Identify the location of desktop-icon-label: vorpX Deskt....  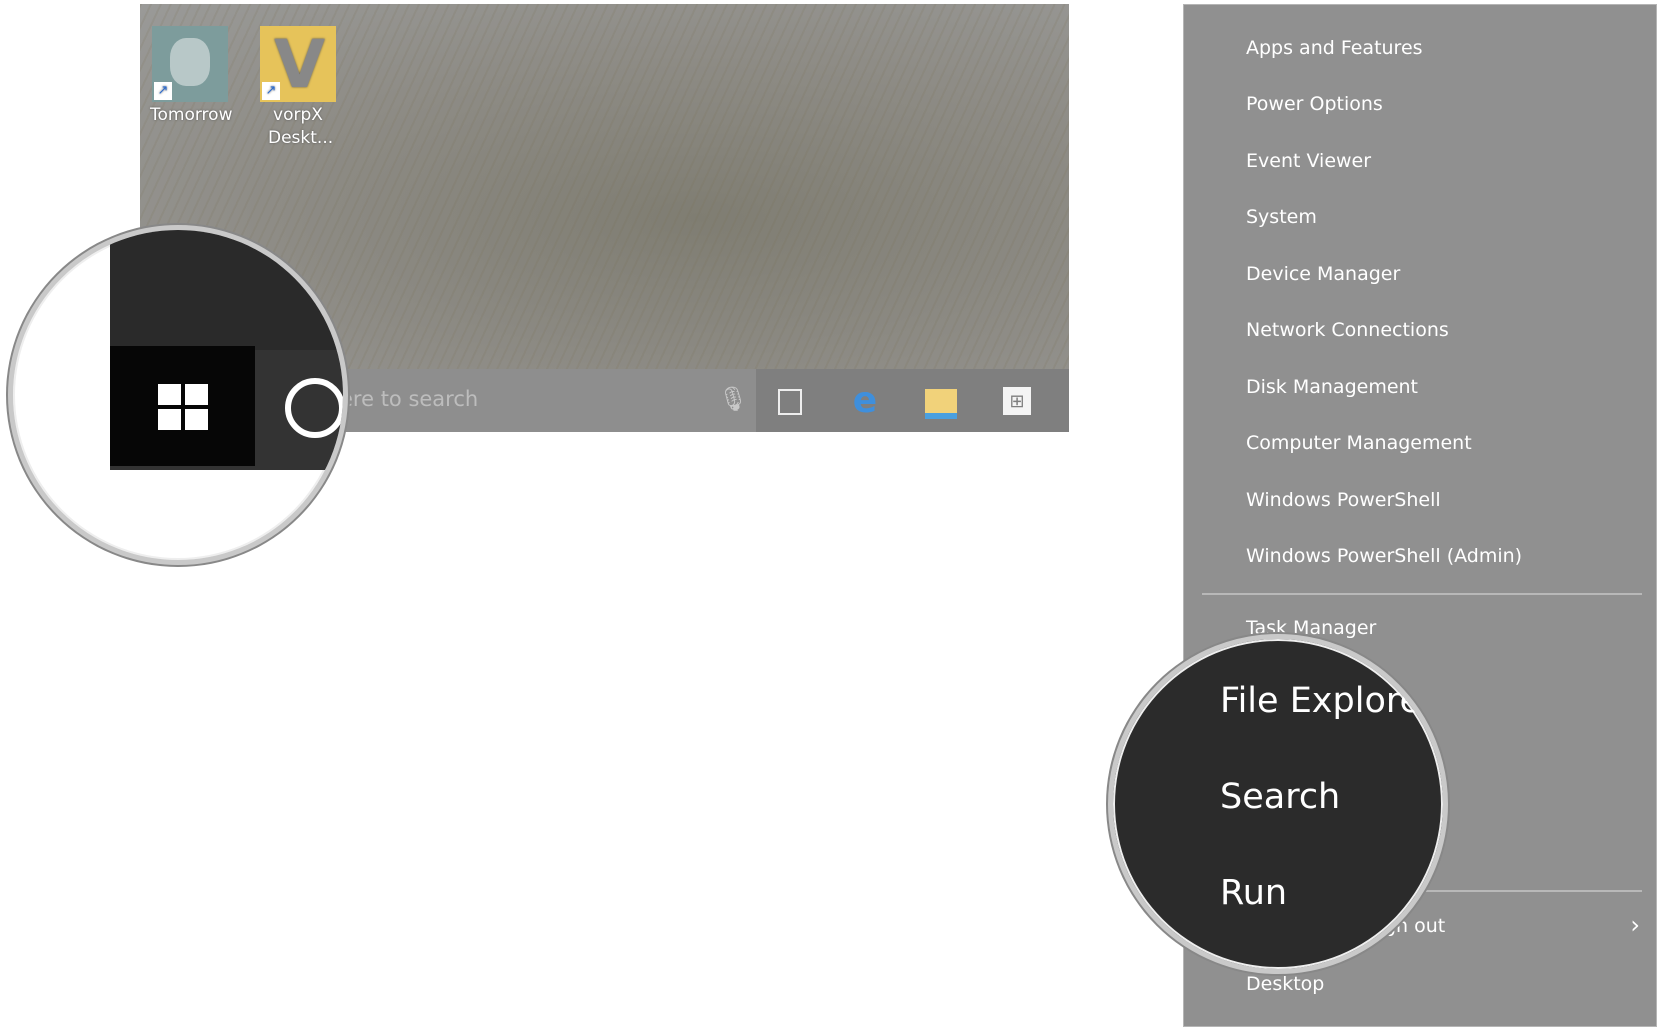
(301, 126).